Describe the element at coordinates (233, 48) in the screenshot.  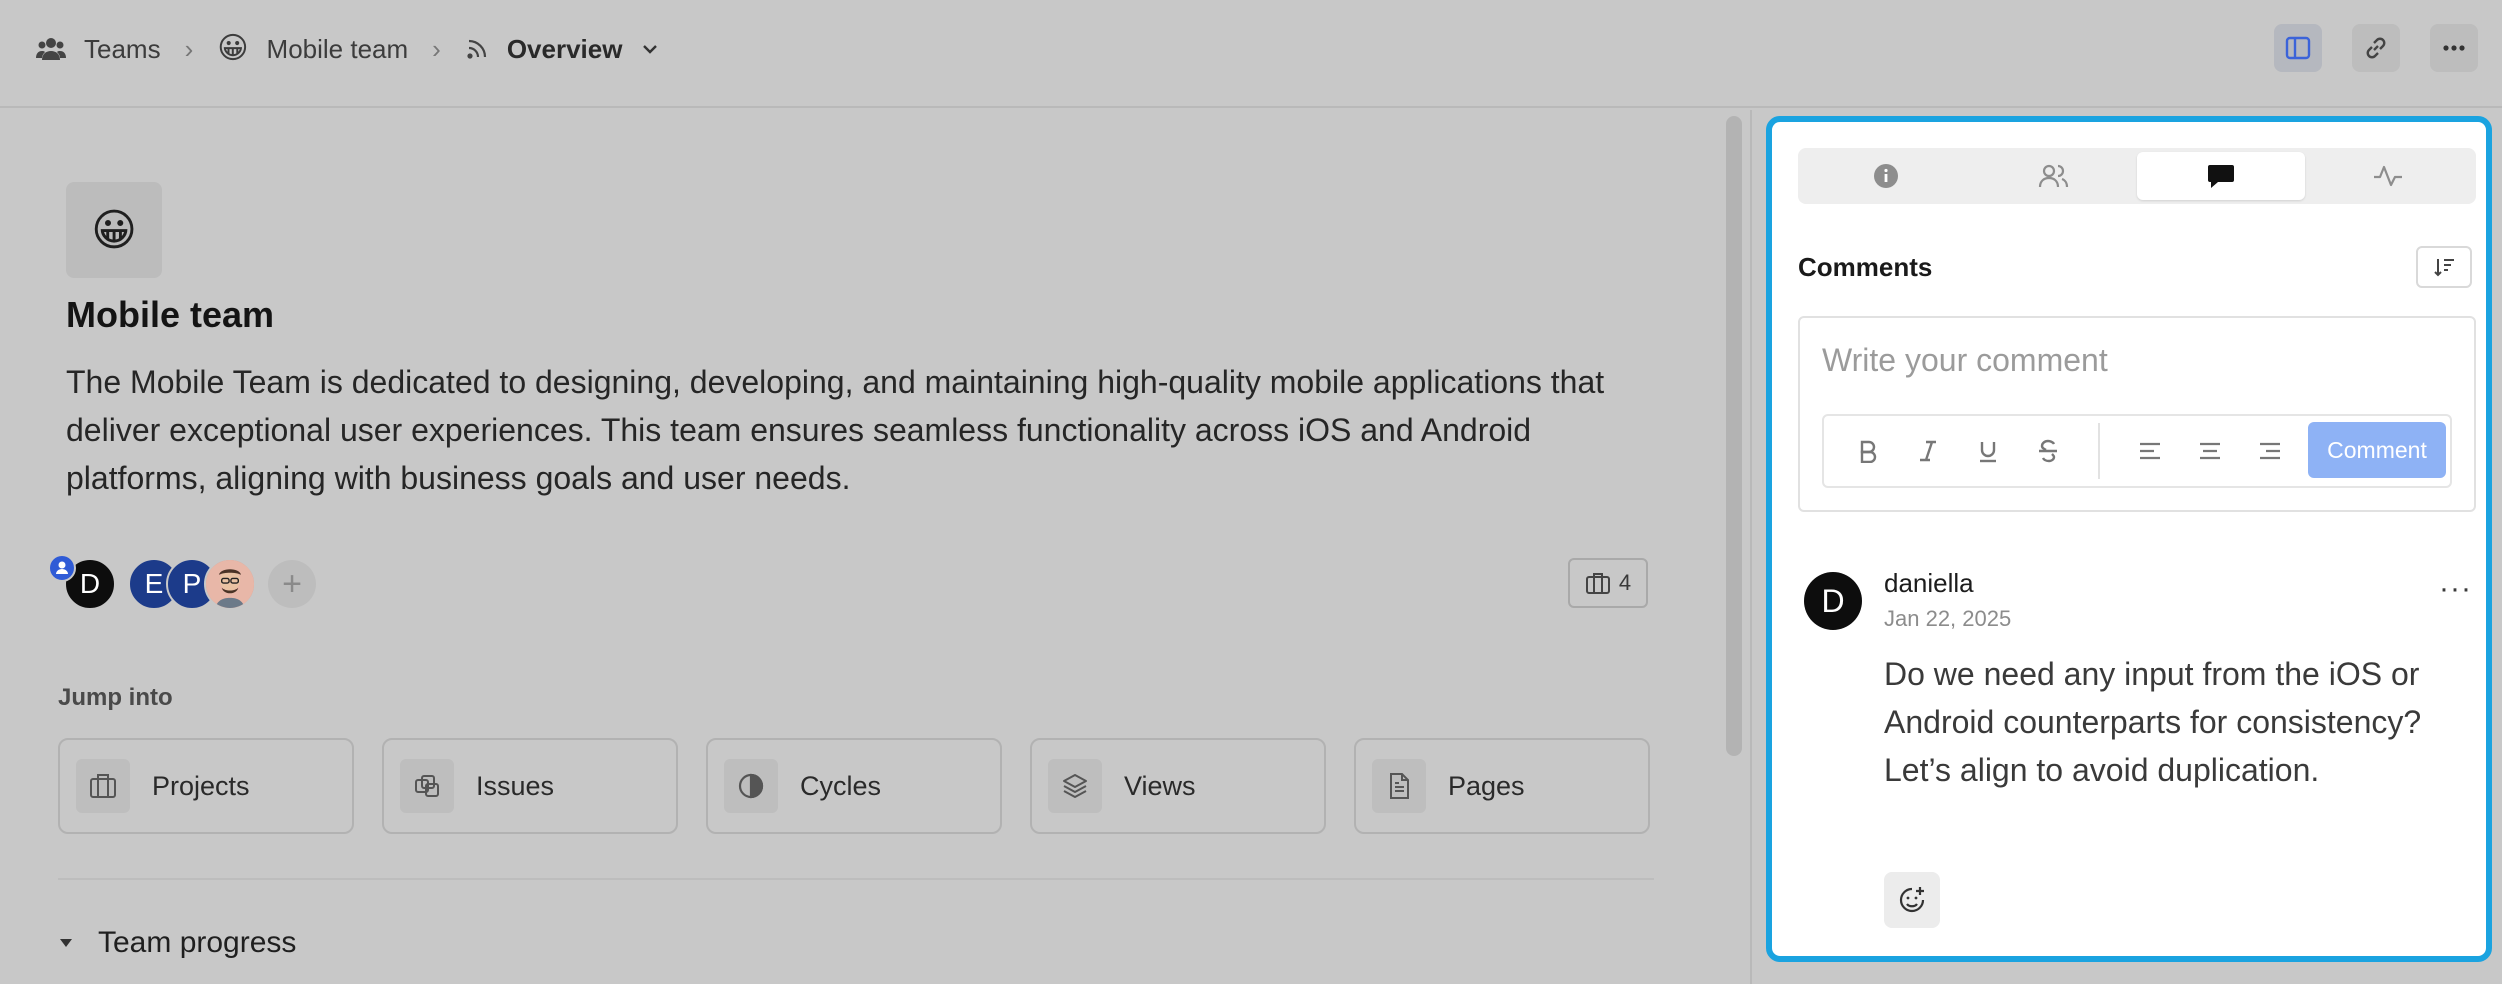
I see `team-emoji-icon: 😀` at that location.